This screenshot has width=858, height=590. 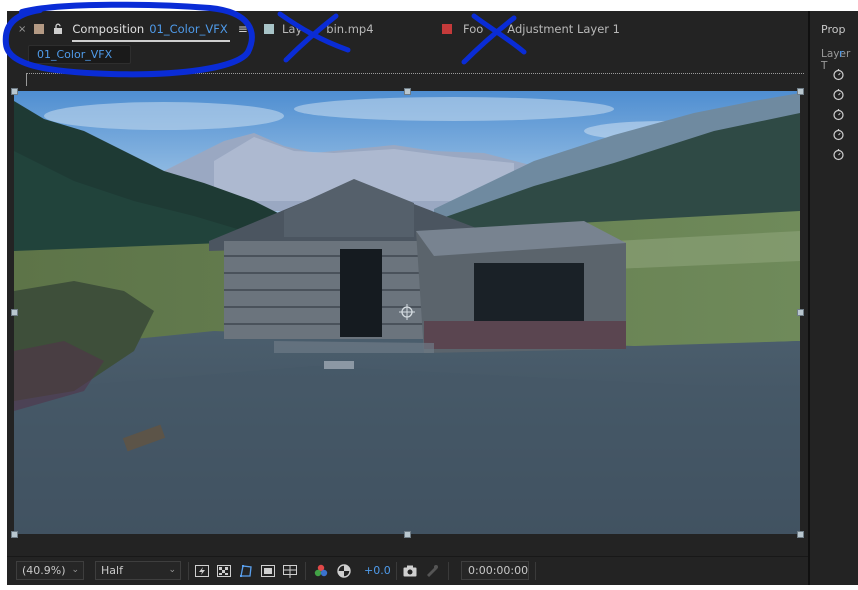 I want to click on properties-panel-title: Prop, so click(x=833, y=29).